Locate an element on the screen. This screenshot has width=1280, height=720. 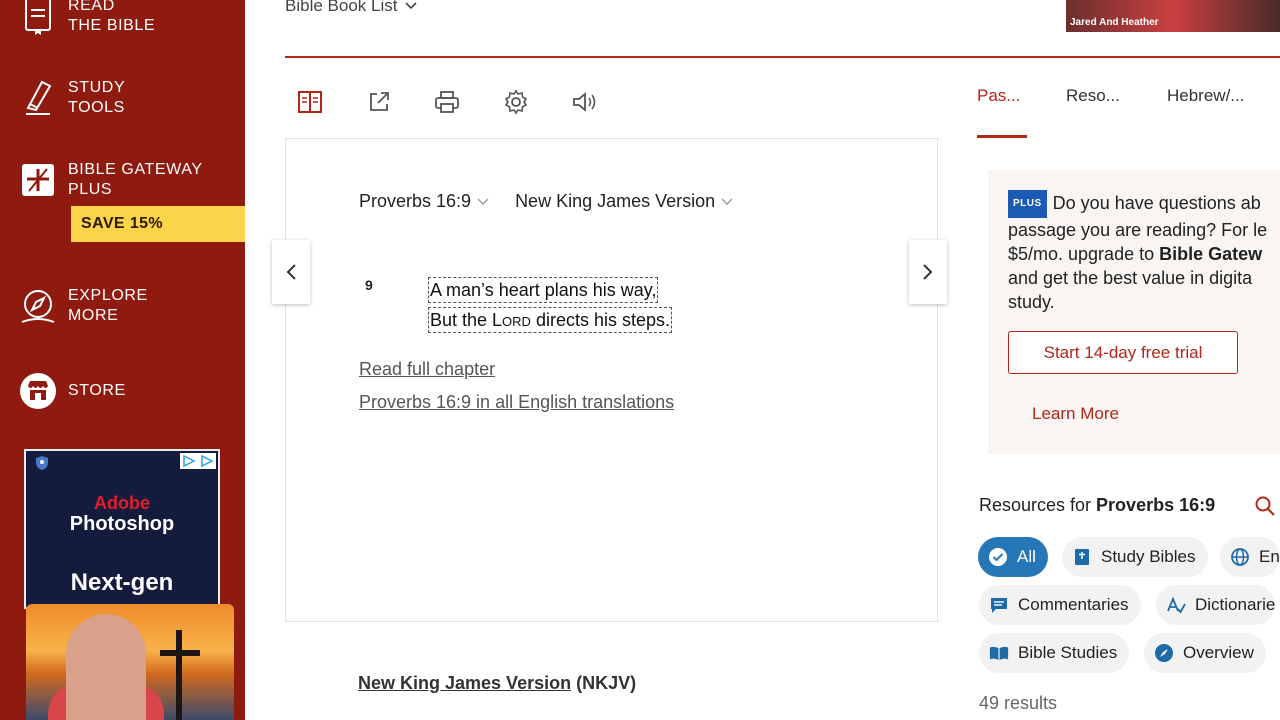
sidebar-item-study-tools: STUDY TOOLS is located at coordinates (70, 98).